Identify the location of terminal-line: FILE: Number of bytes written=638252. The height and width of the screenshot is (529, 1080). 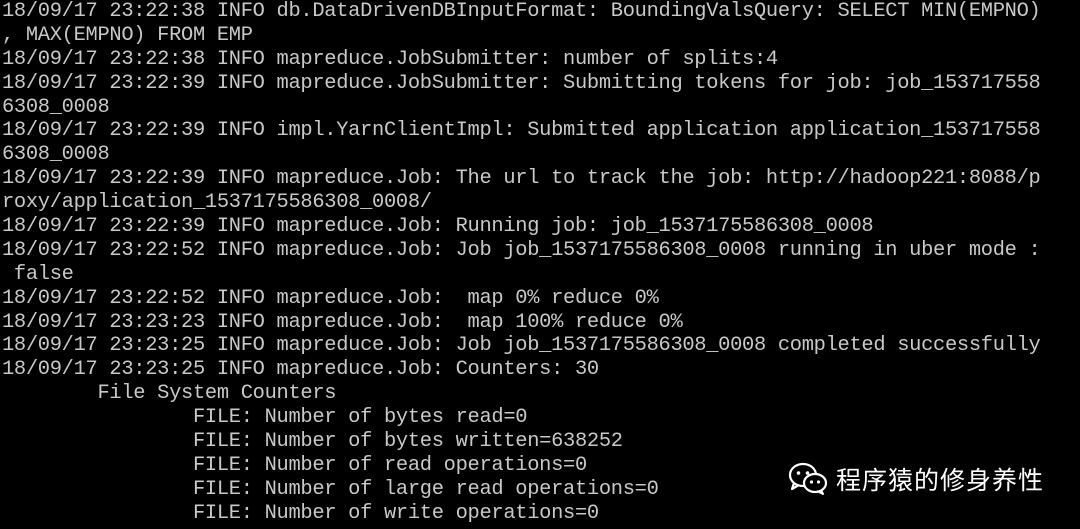
(312, 442).